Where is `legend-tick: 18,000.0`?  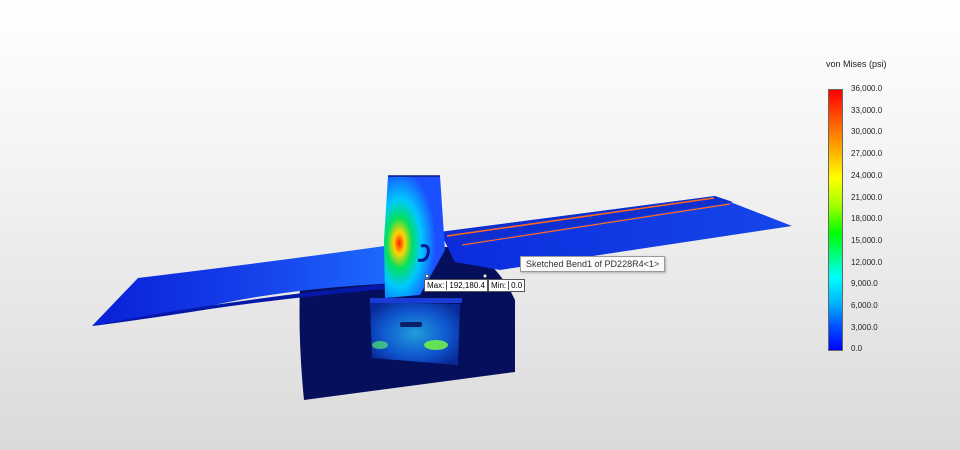 legend-tick: 18,000.0 is located at coordinates (867, 219).